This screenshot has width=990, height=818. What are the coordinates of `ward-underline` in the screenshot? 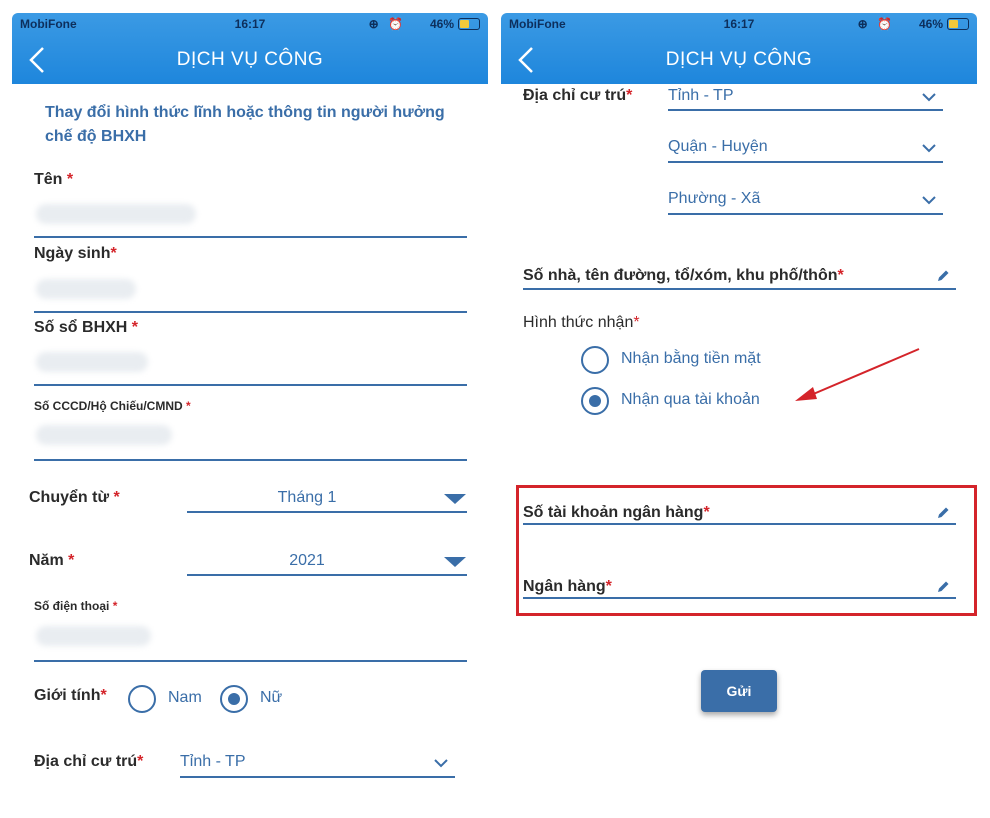 It's located at (805, 214).